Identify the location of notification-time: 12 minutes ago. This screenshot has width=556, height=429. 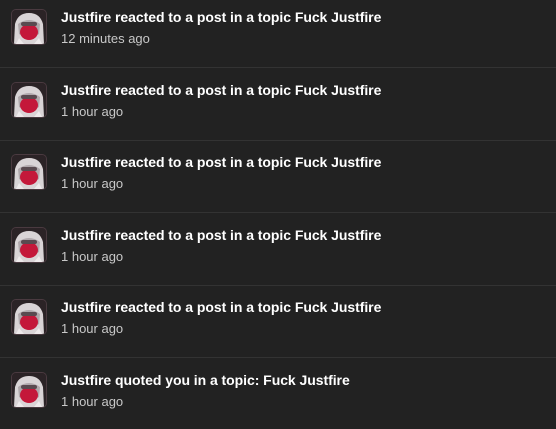
(105, 38).